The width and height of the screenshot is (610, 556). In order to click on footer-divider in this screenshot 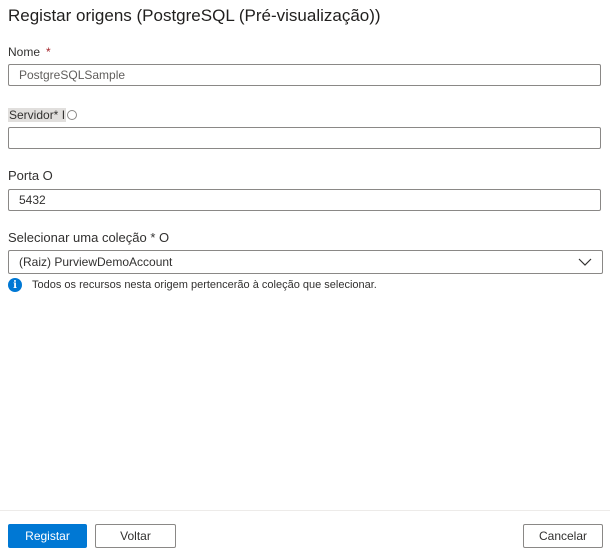, I will do `click(305, 510)`.